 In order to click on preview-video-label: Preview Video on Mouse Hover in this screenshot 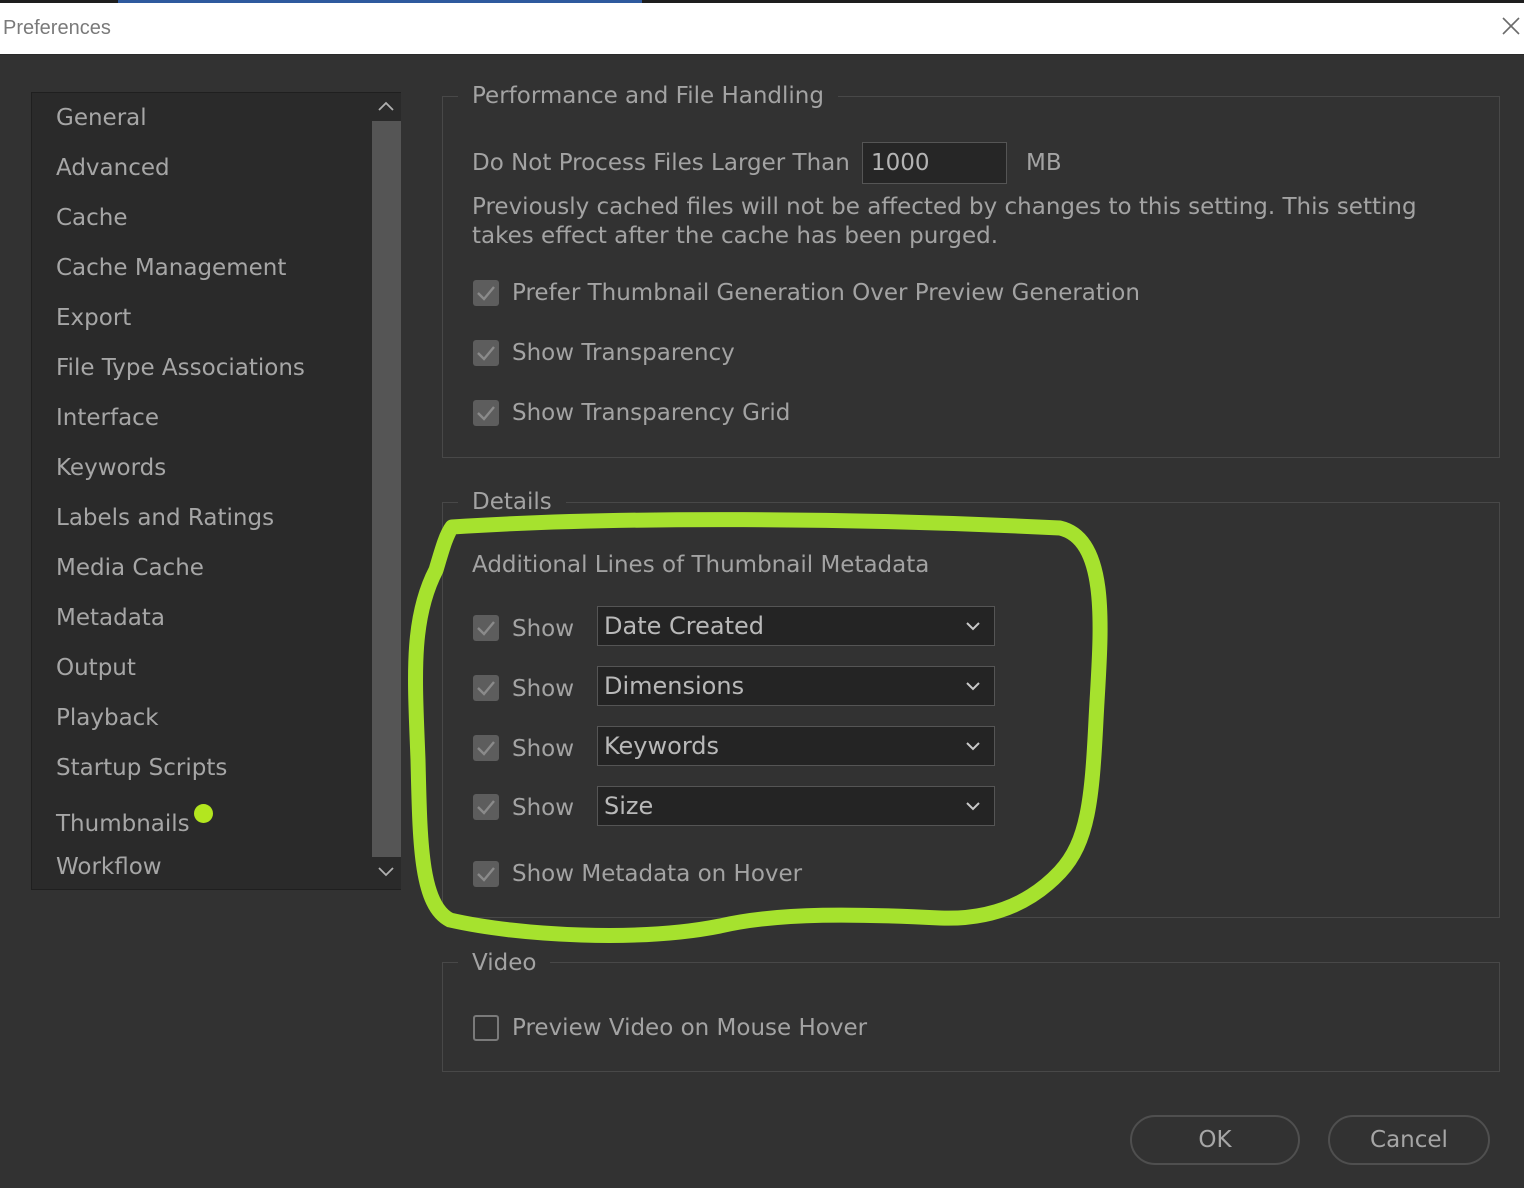, I will do `click(690, 1028)`.